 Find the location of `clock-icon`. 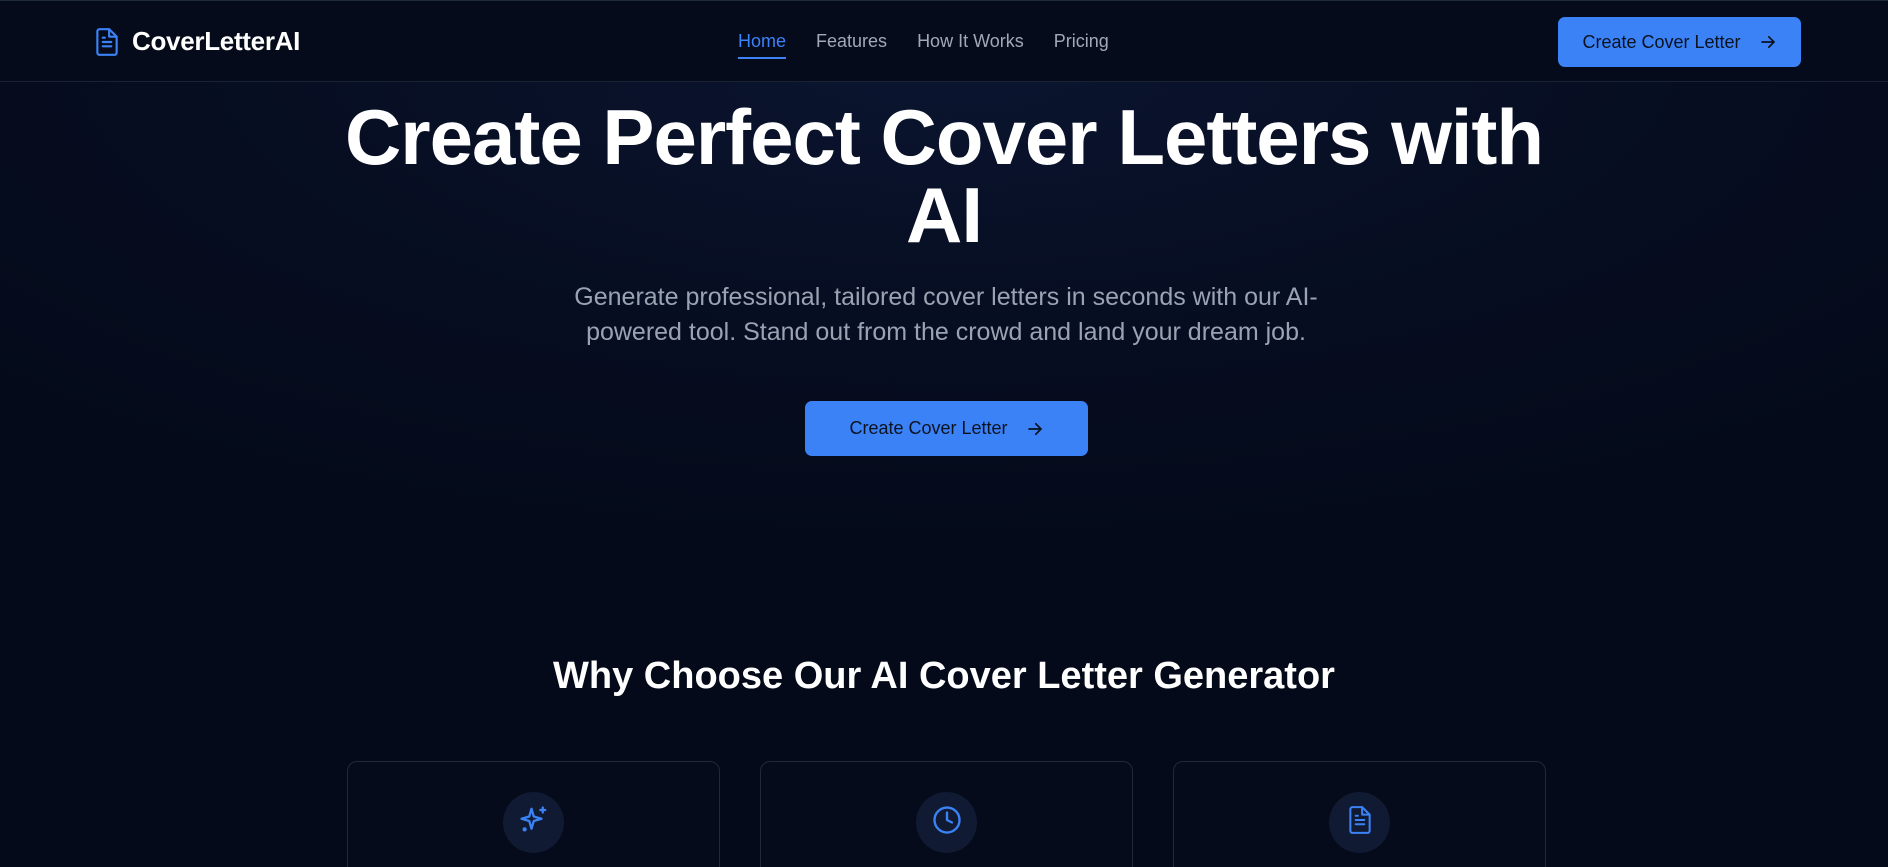

clock-icon is located at coordinates (947, 822).